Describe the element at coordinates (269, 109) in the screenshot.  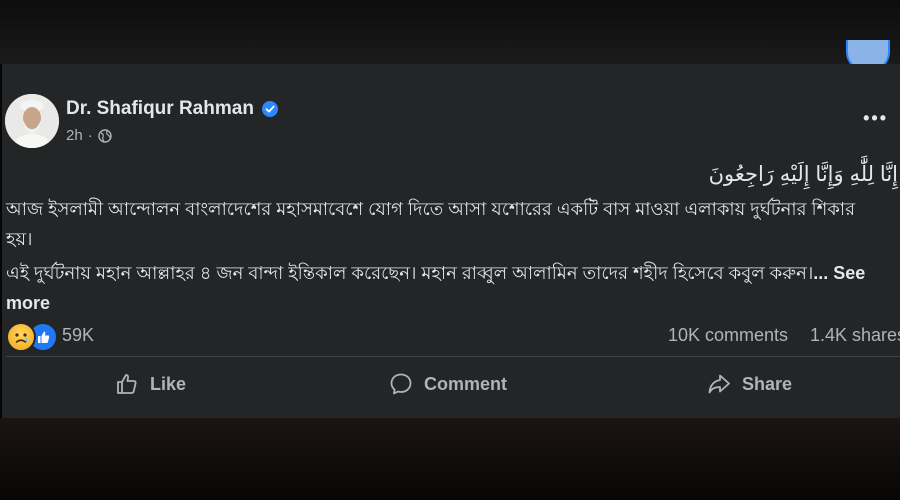
I see `verified-badge-icon` at that location.